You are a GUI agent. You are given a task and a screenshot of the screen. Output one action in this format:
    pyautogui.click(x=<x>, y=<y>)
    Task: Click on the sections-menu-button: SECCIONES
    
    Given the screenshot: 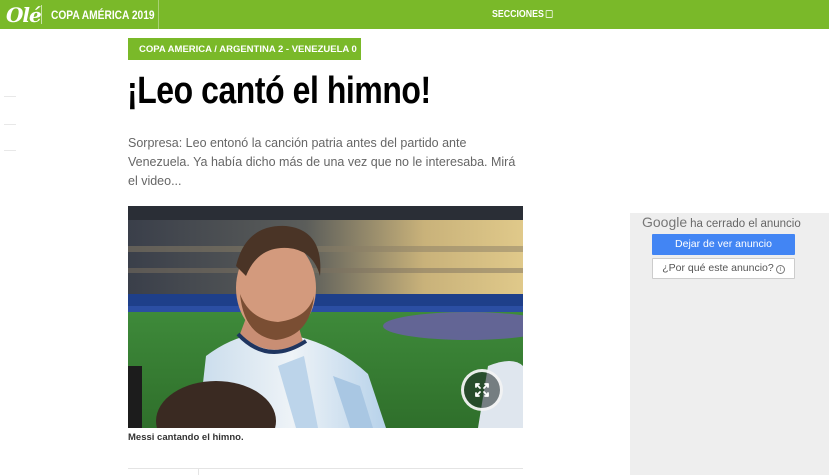 What is the action you would take?
    pyautogui.click(x=522, y=14)
    